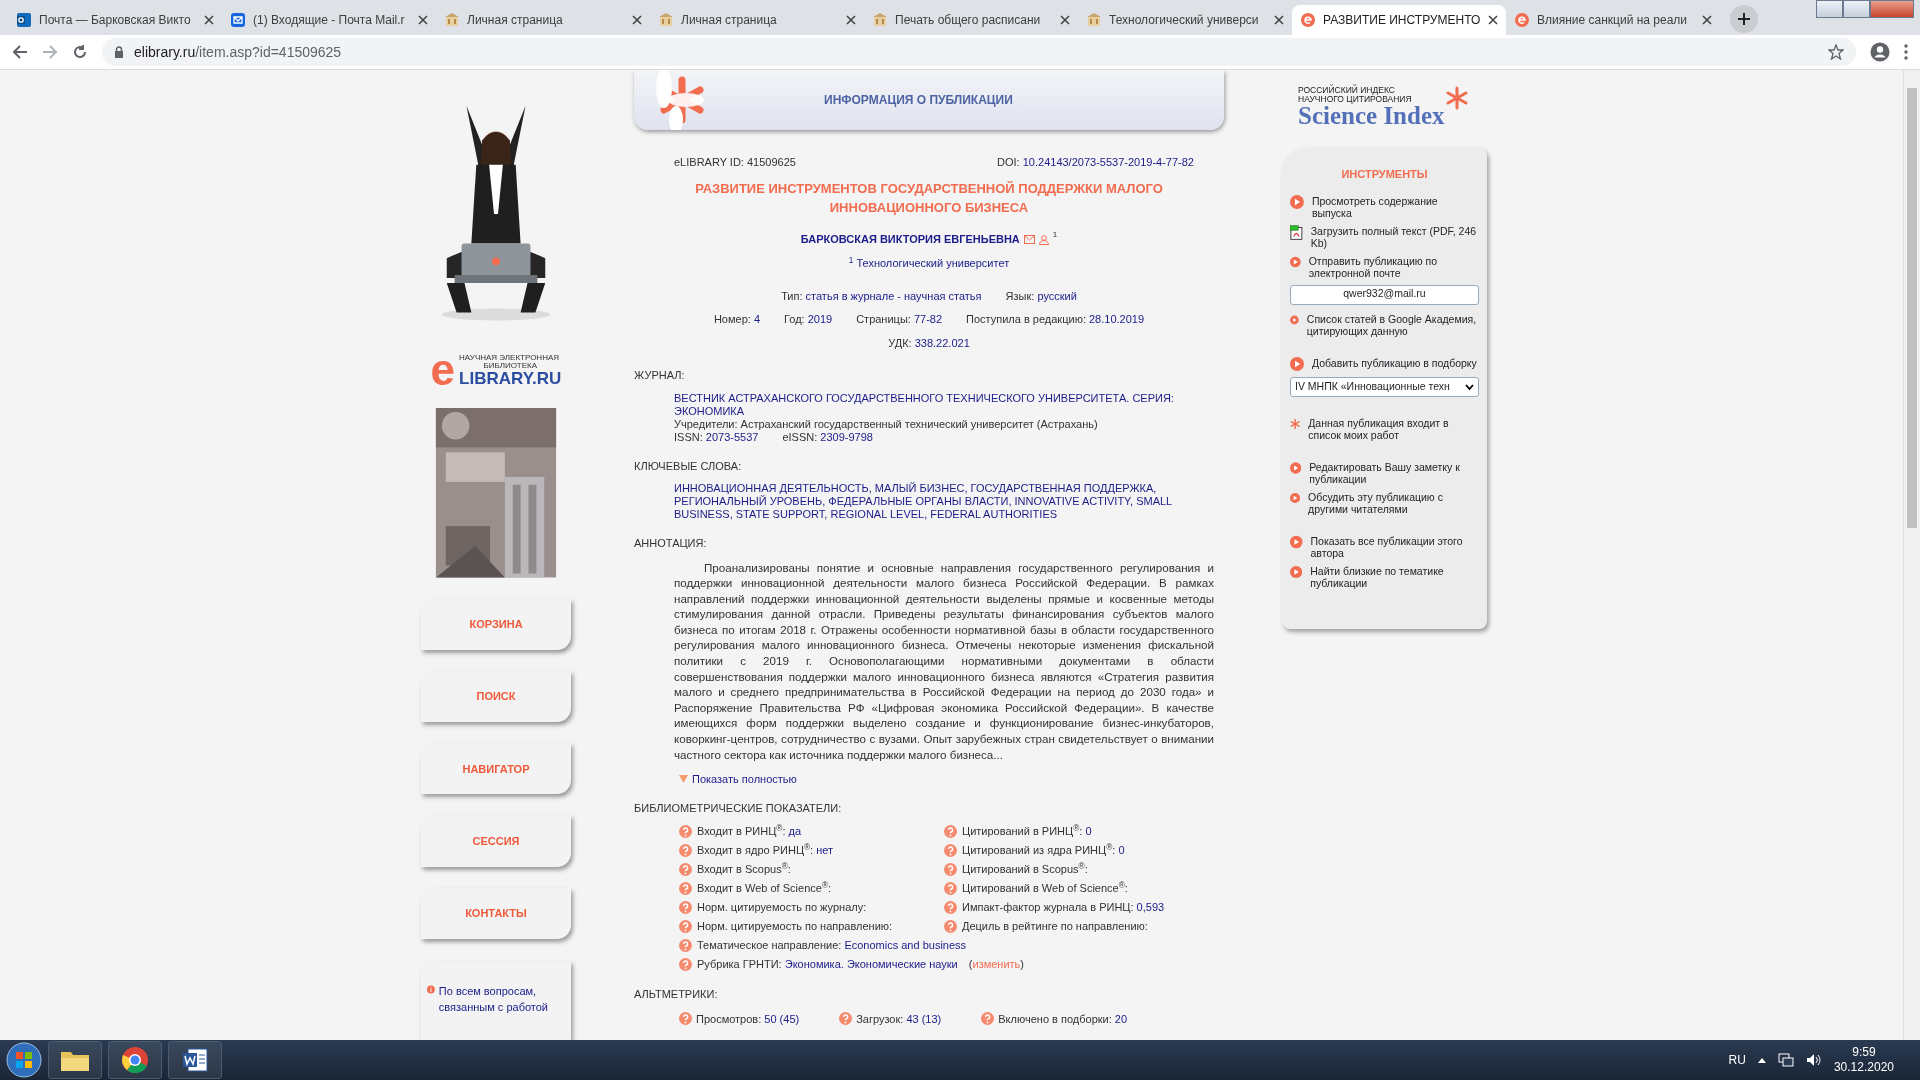 The width and height of the screenshot is (1920, 1080). I want to click on arrow-up-icon, so click(1761, 1060).